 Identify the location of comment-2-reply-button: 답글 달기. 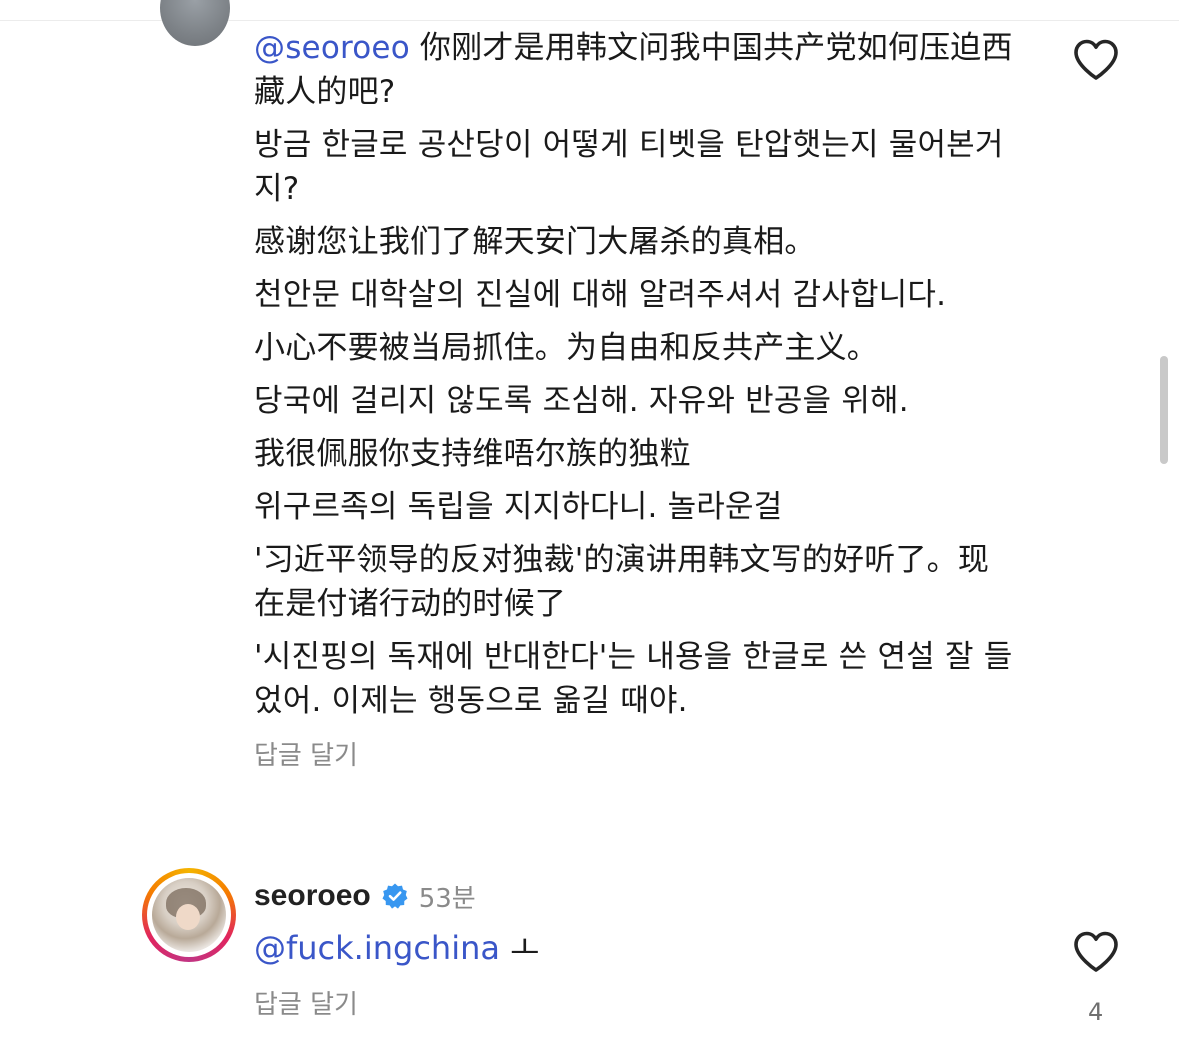
(306, 1002).